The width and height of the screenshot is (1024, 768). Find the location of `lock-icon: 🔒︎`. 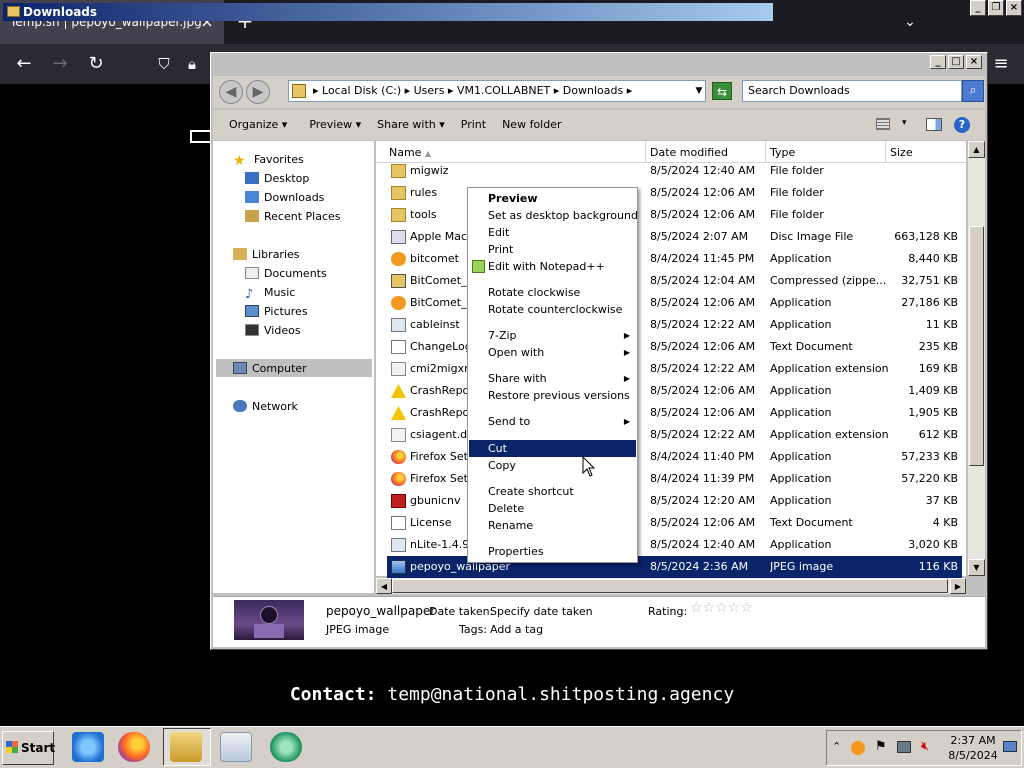

lock-icon: 🔒︎ is located at coordinates (192, 64).